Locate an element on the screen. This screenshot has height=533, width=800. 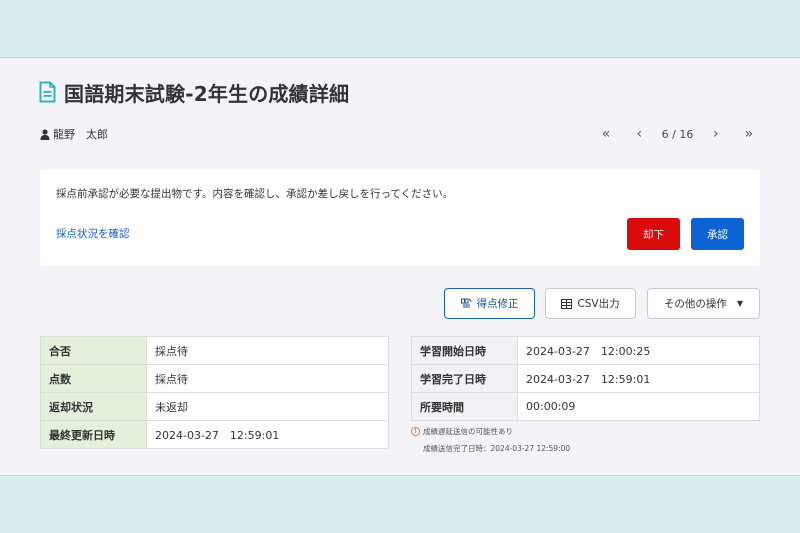
first-page-button: « is located at coordinates (606, 134).